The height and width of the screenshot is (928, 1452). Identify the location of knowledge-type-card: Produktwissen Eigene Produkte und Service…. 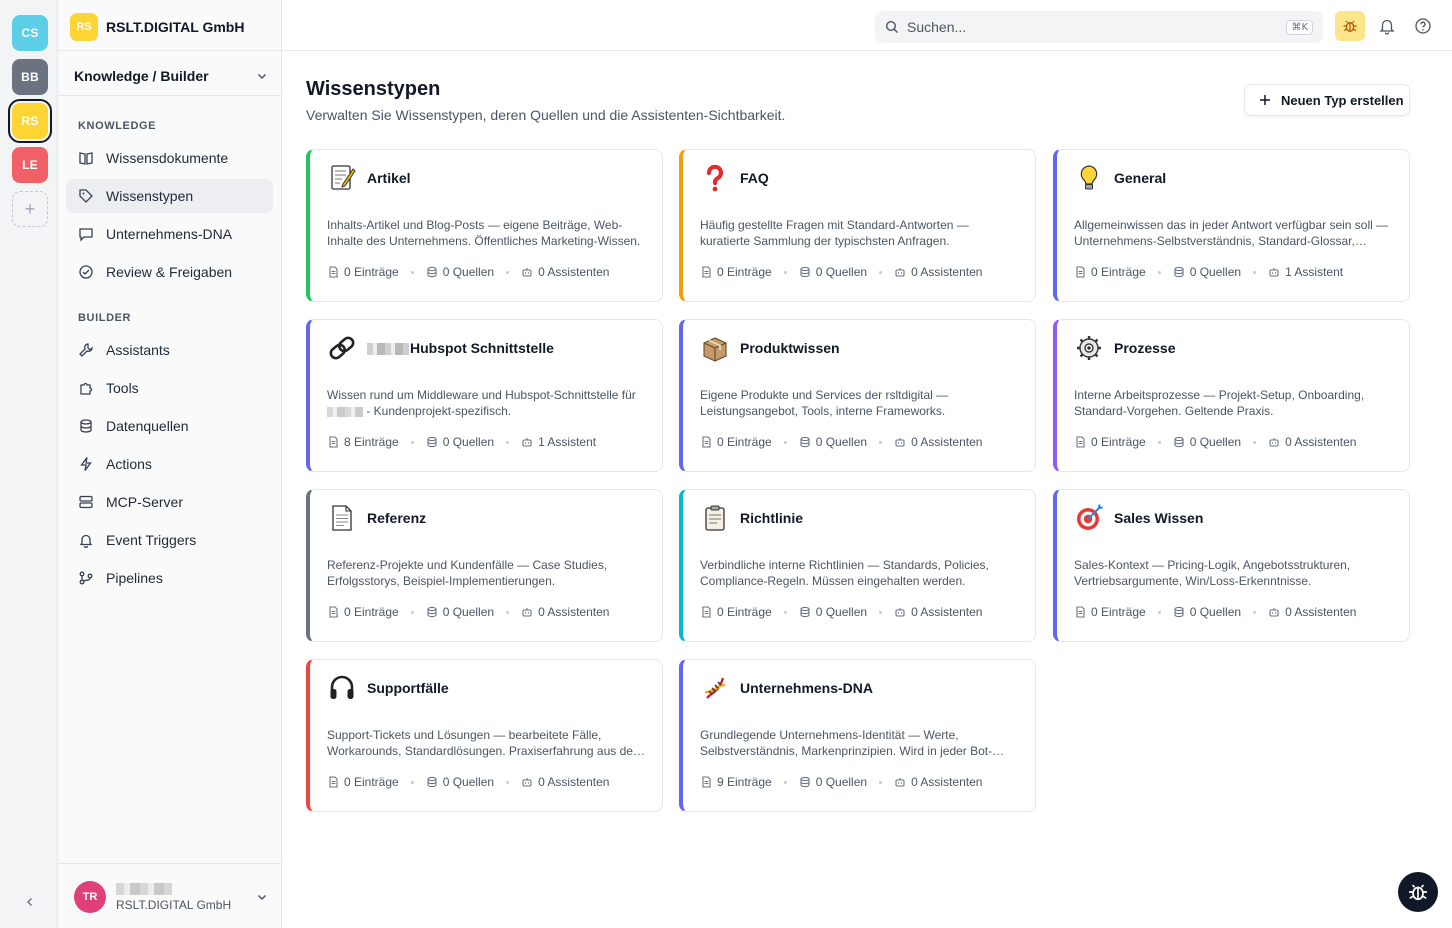
(857, 395).